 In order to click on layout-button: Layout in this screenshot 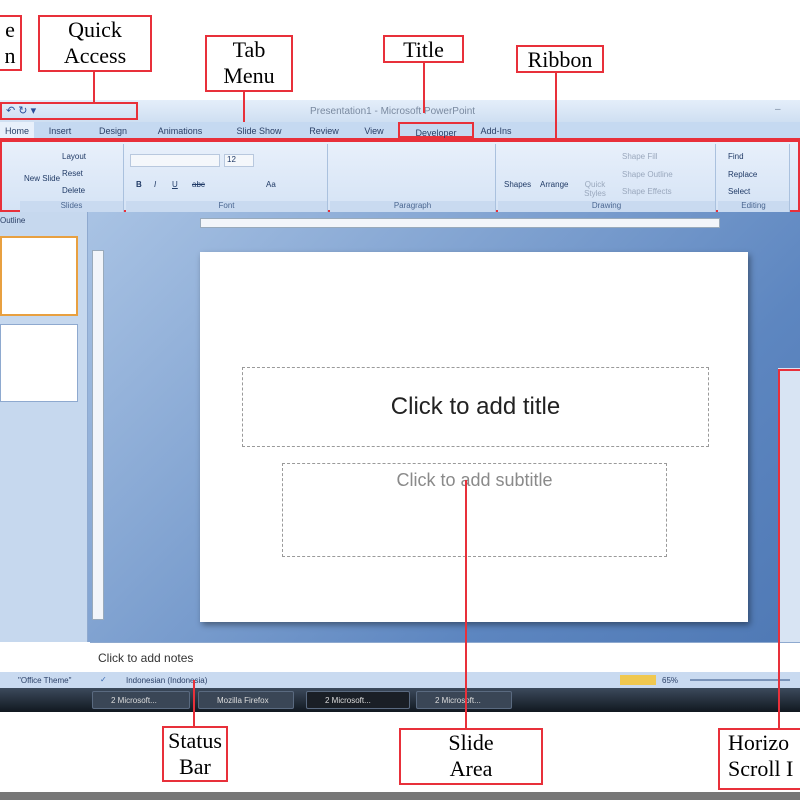, I will do `click(74, 156)`.